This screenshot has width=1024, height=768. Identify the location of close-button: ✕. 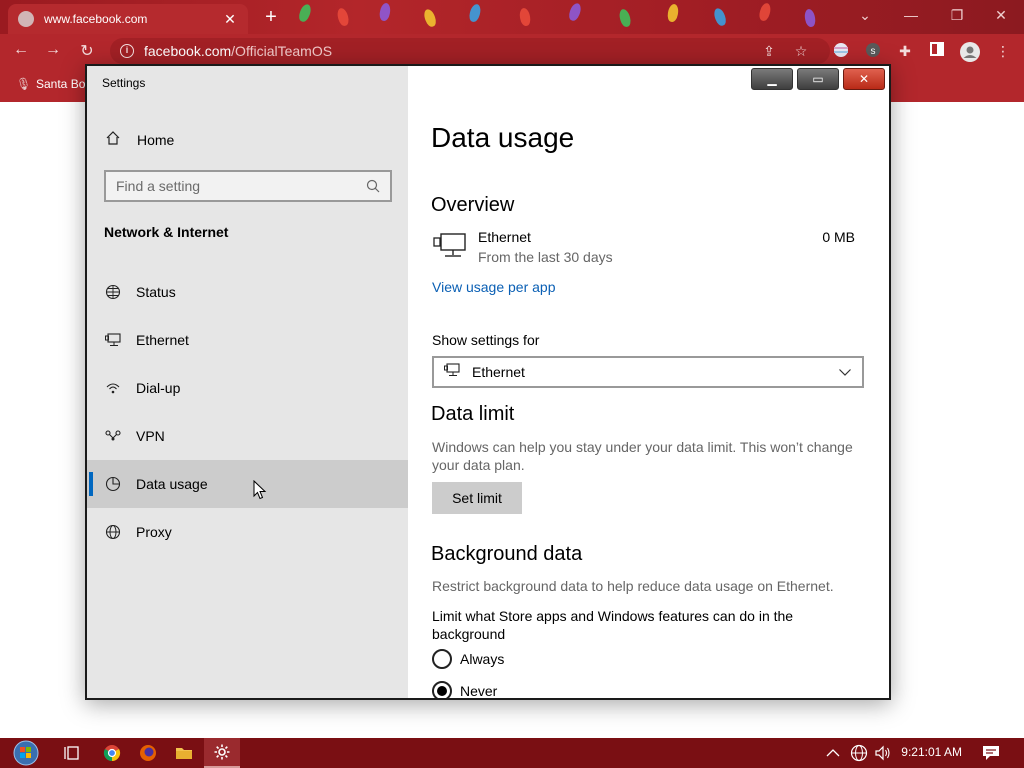
(864, 79).